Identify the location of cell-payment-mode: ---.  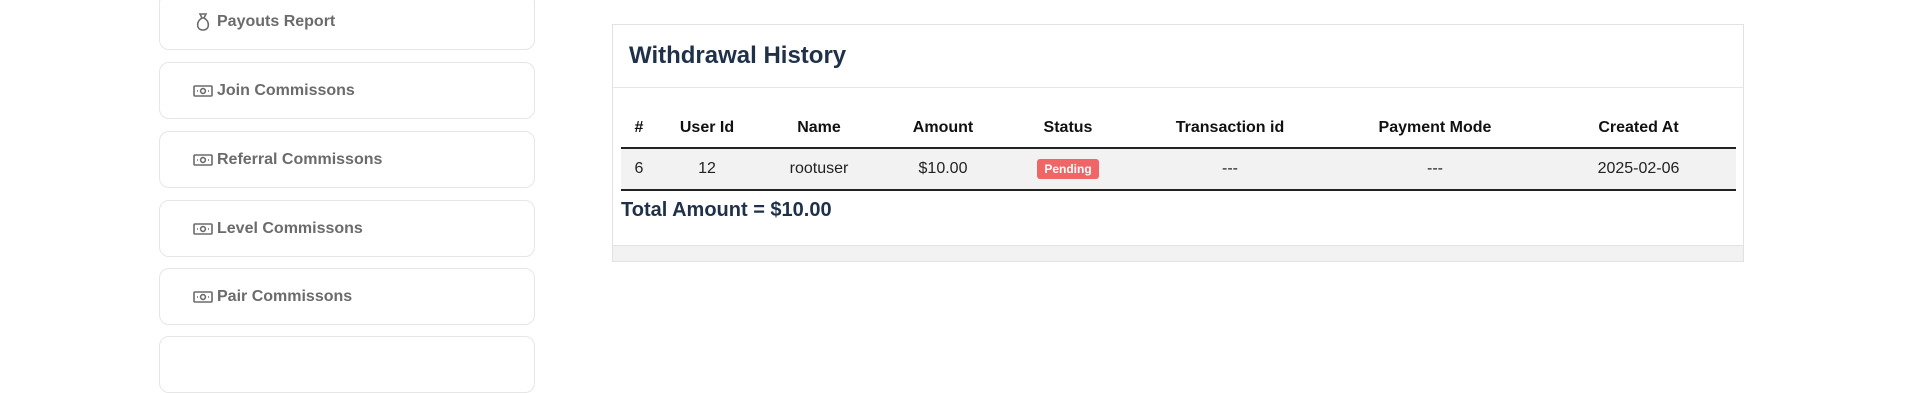
(1435, 169).